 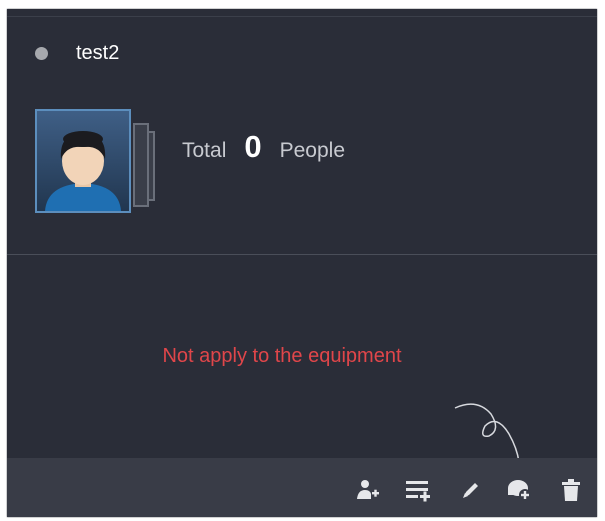 I want to click on status-indicator, so click(x=41, y=53).